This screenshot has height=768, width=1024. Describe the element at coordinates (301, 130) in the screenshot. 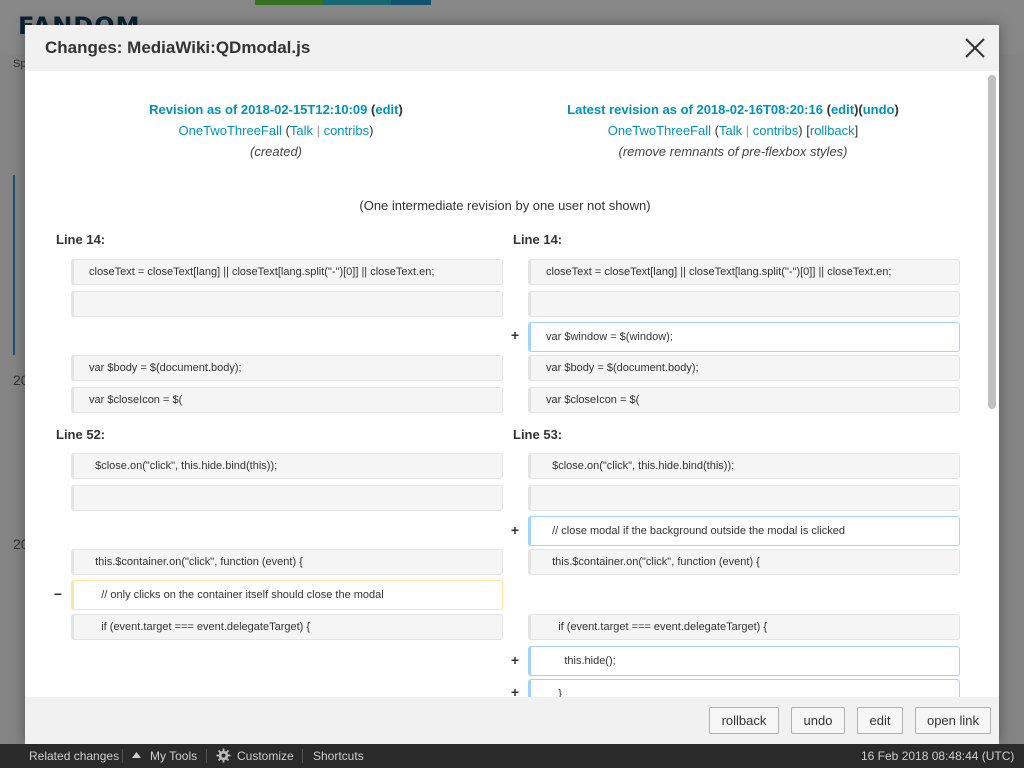

I see `old-talk-link: Talk` at that location.